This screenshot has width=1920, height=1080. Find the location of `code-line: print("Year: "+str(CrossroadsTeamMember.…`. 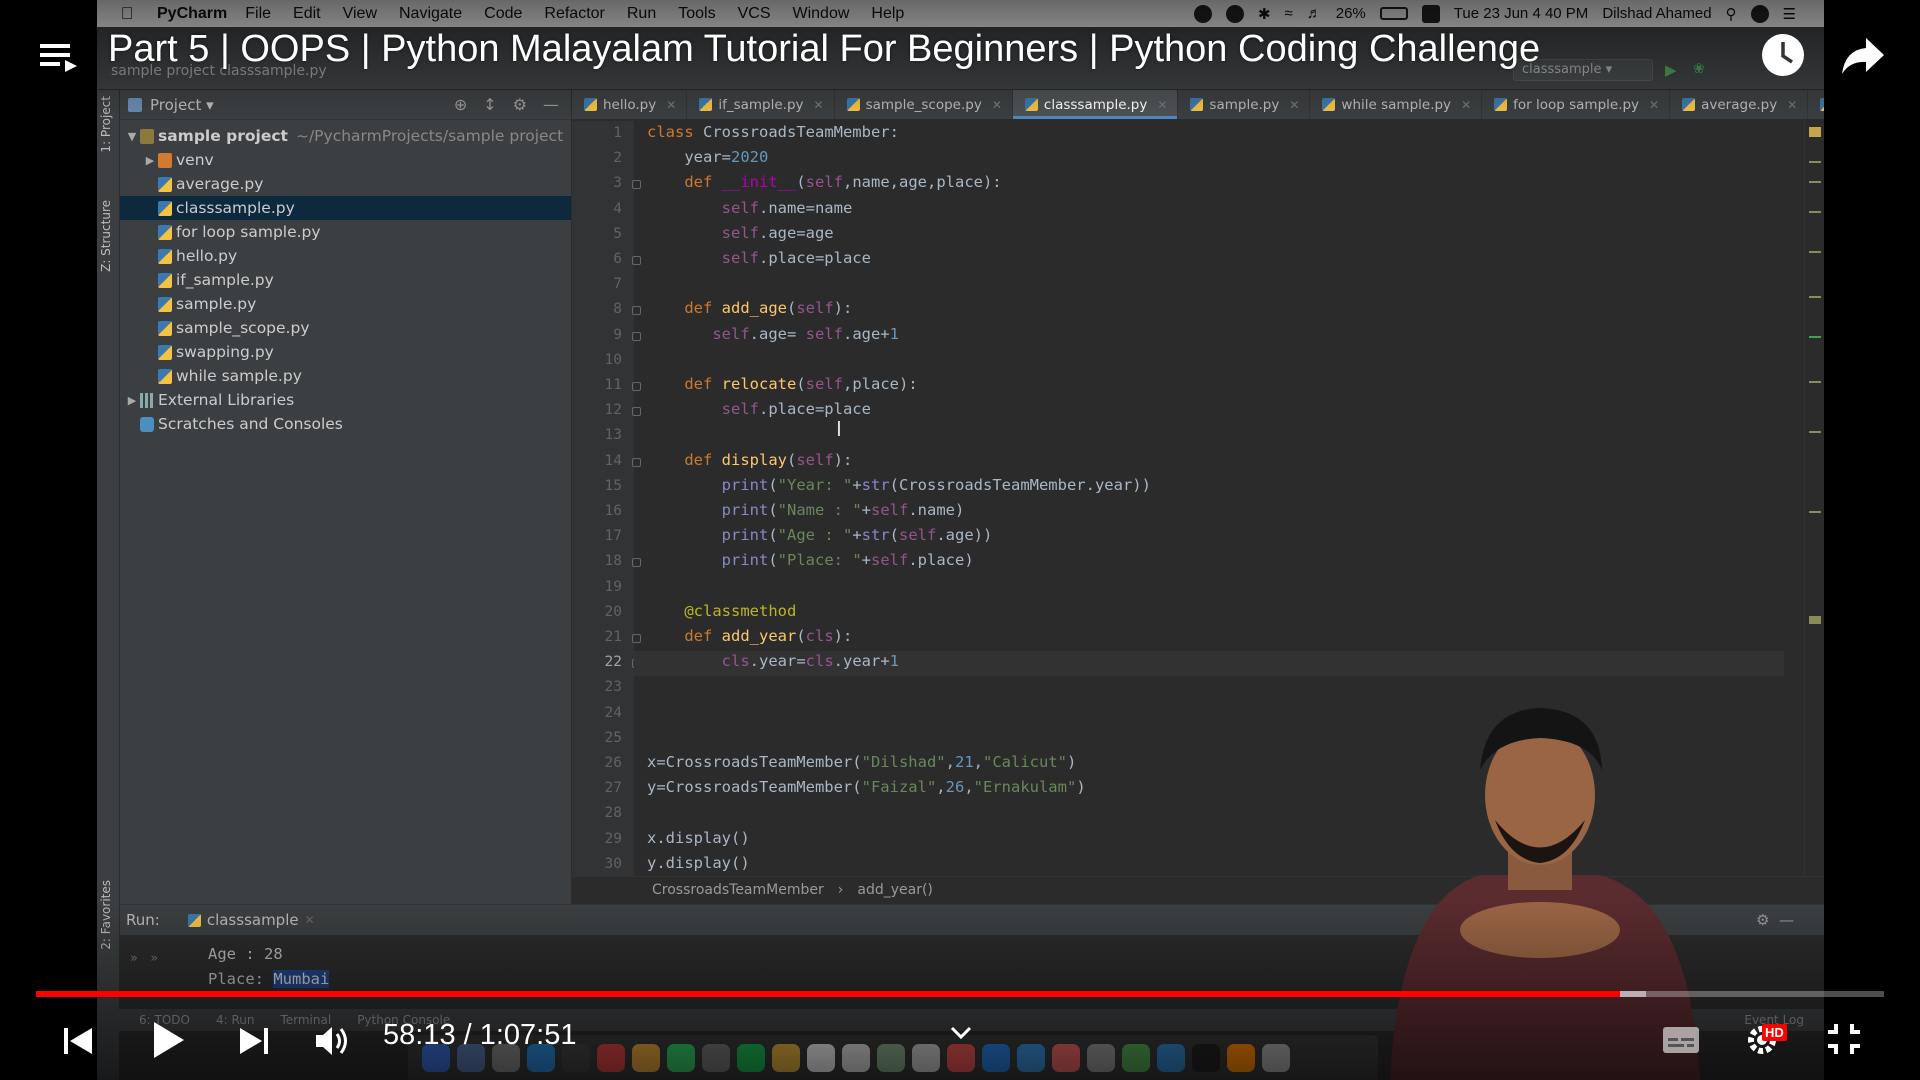

code-line: print("Year: "+str(CrossroadsTeamMember.… is located at coordinates (936, 484).